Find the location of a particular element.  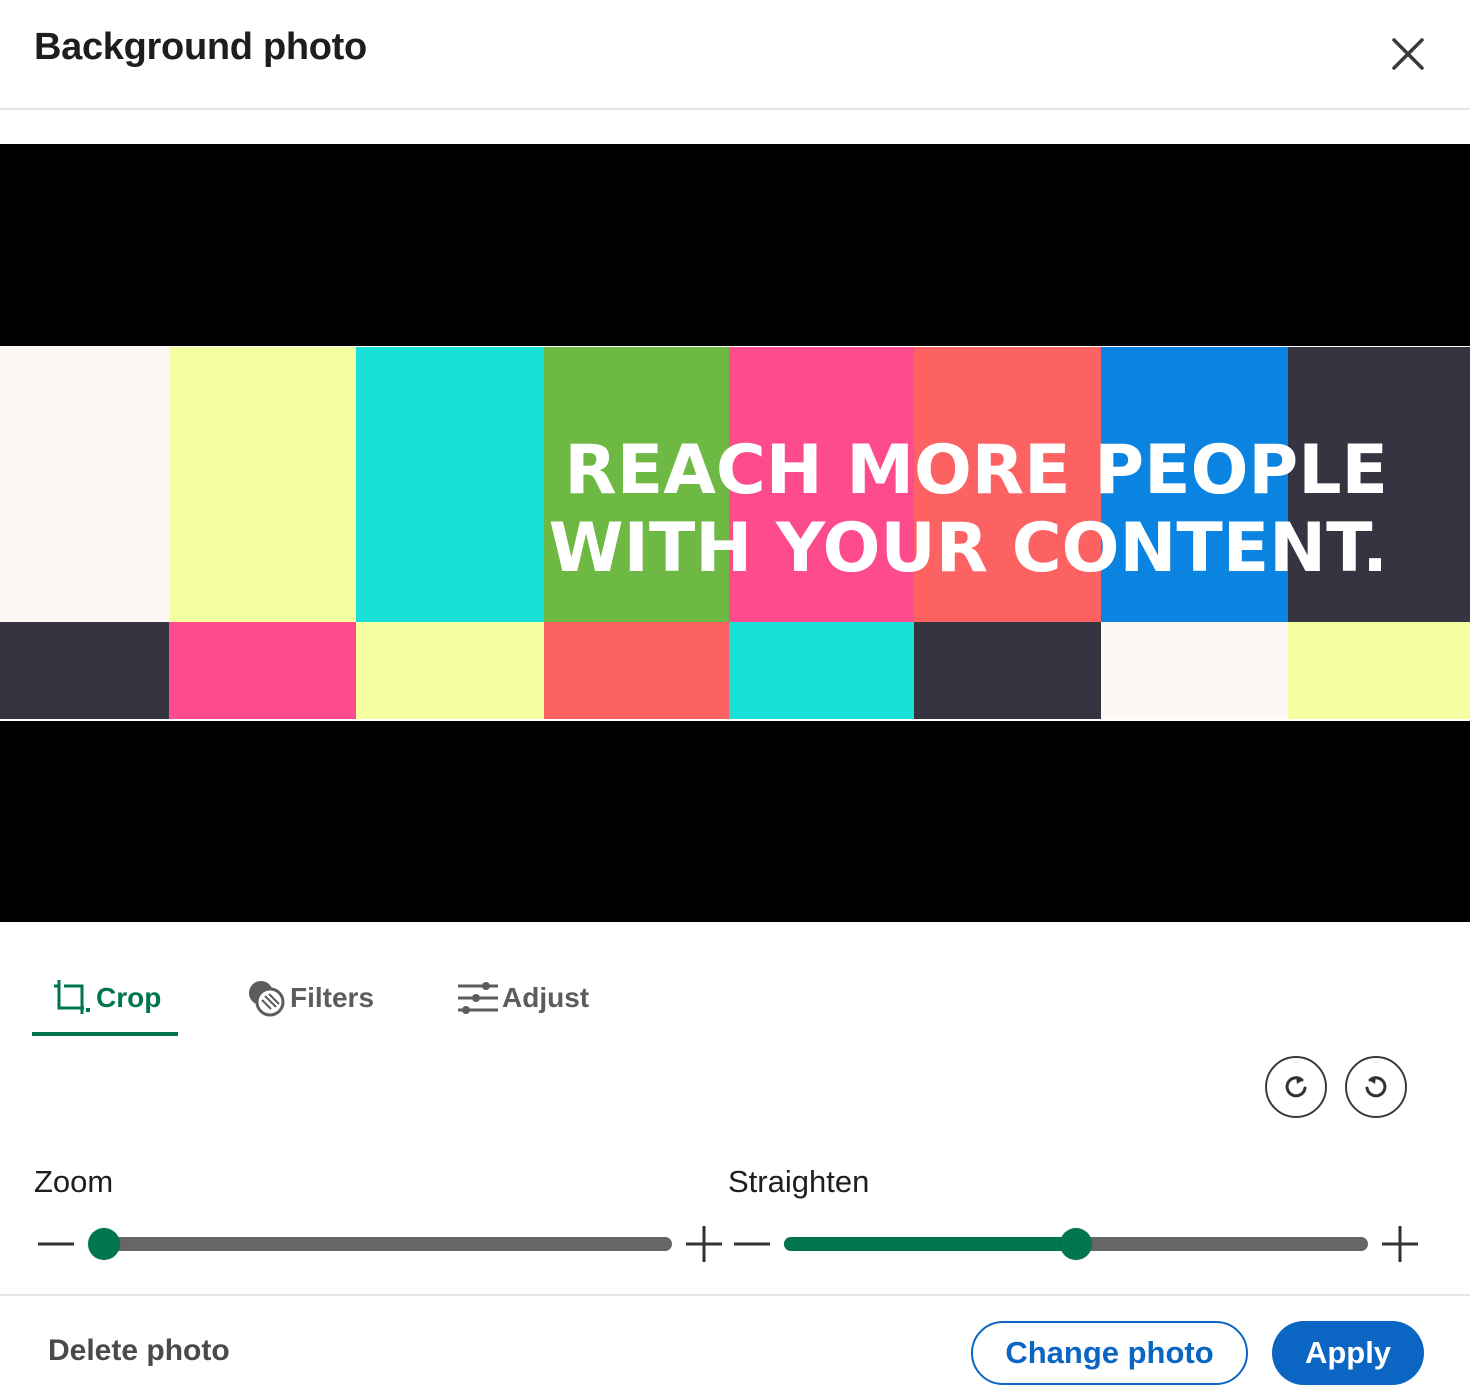

filters-icon is located at coordinates (266, 998).